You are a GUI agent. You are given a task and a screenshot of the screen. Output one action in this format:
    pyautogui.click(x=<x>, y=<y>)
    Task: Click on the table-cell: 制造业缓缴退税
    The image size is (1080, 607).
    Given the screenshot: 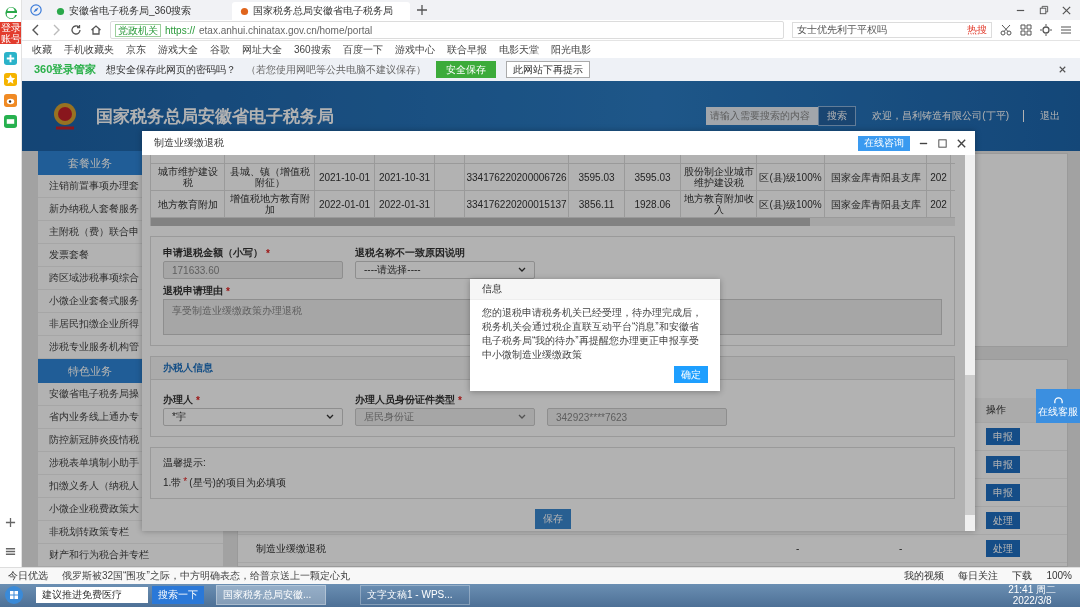 What is the action you would take?
    pyautogui.click(x=291, y=548)
    